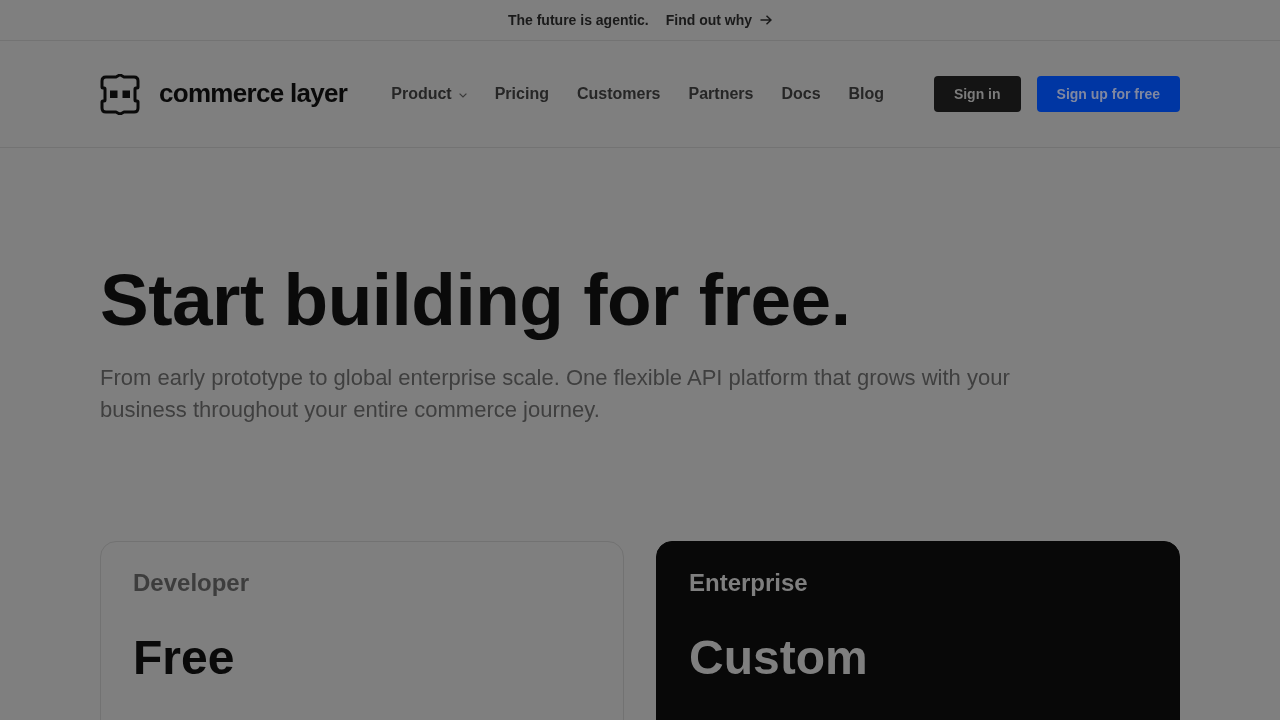 The height and width of the screenshot is (720, 1280). What do you see at coordinates (120, 94) in the screenshot?
I see `logo-icon` at bounding box center [120, 94].